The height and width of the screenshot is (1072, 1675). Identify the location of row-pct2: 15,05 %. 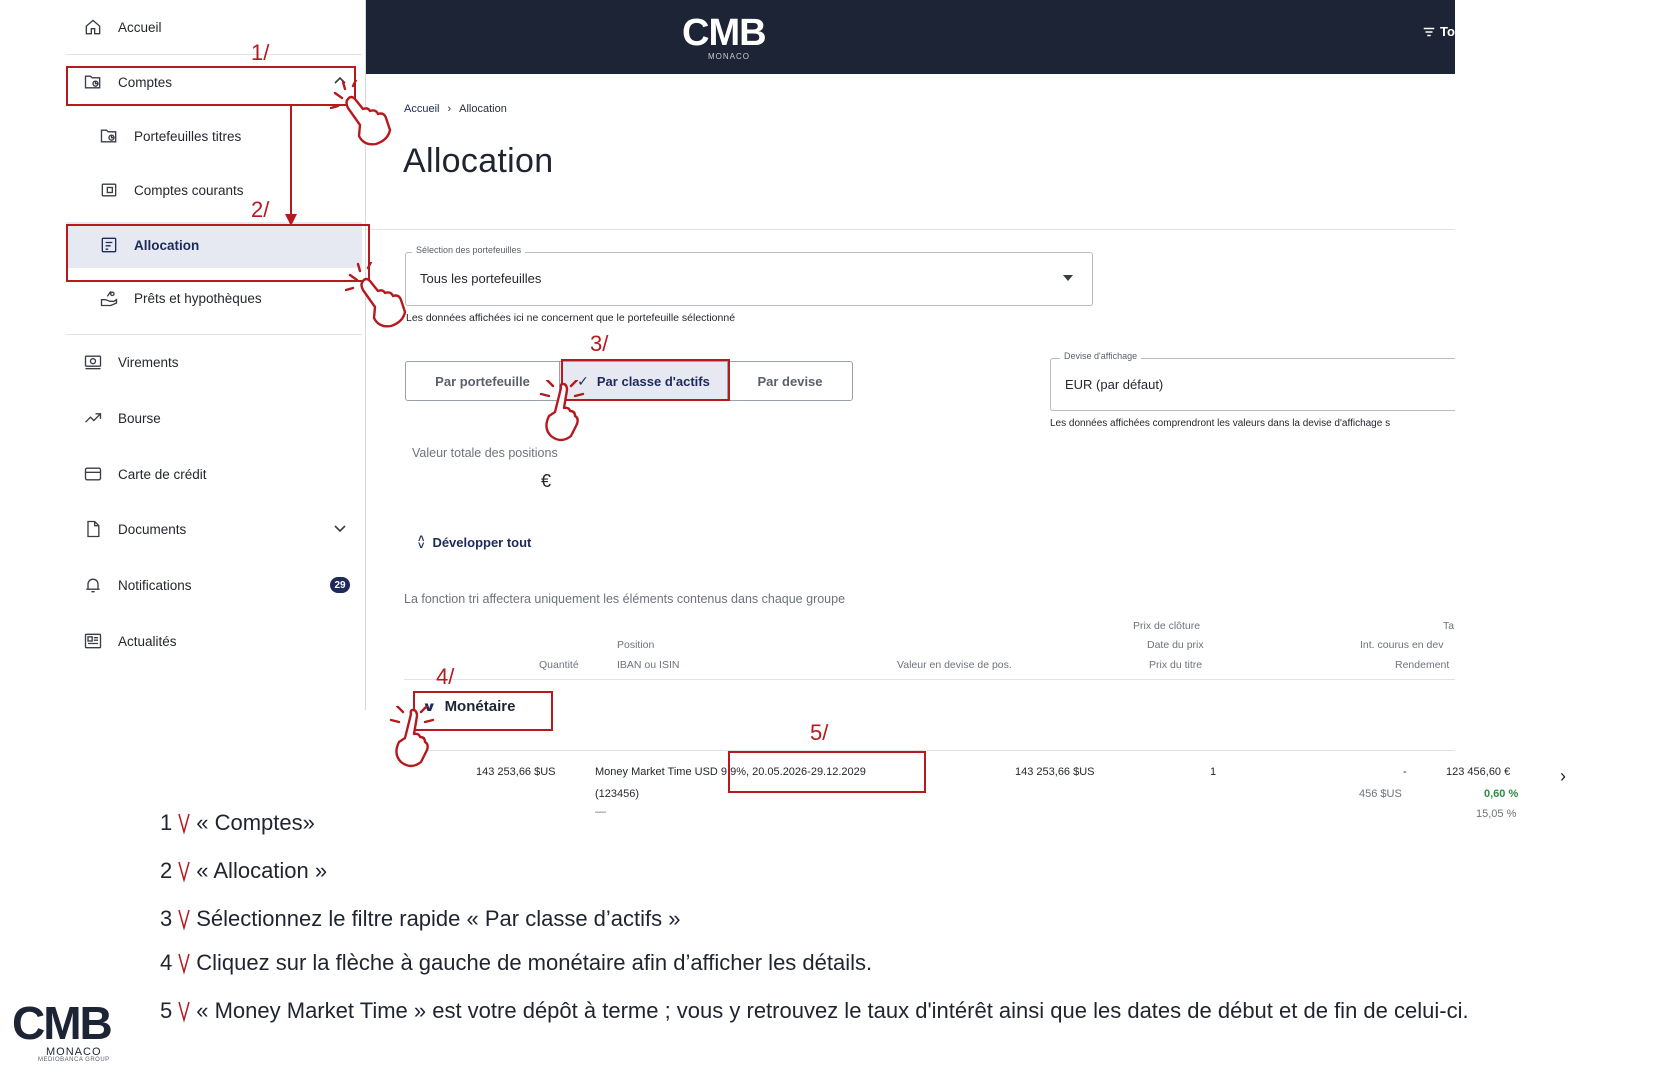
(1496, 814).